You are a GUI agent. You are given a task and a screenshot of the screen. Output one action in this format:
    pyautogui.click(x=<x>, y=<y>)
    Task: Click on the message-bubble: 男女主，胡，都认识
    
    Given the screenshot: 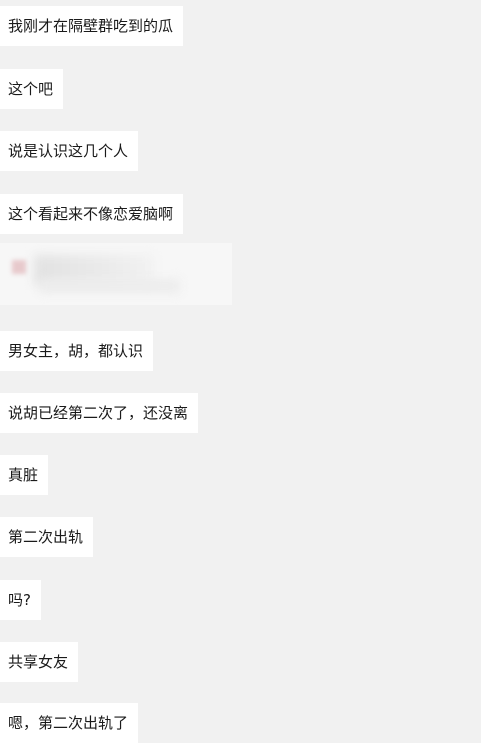 What is the action you would take?
    pyautogui.click(x=77, y=351)
    